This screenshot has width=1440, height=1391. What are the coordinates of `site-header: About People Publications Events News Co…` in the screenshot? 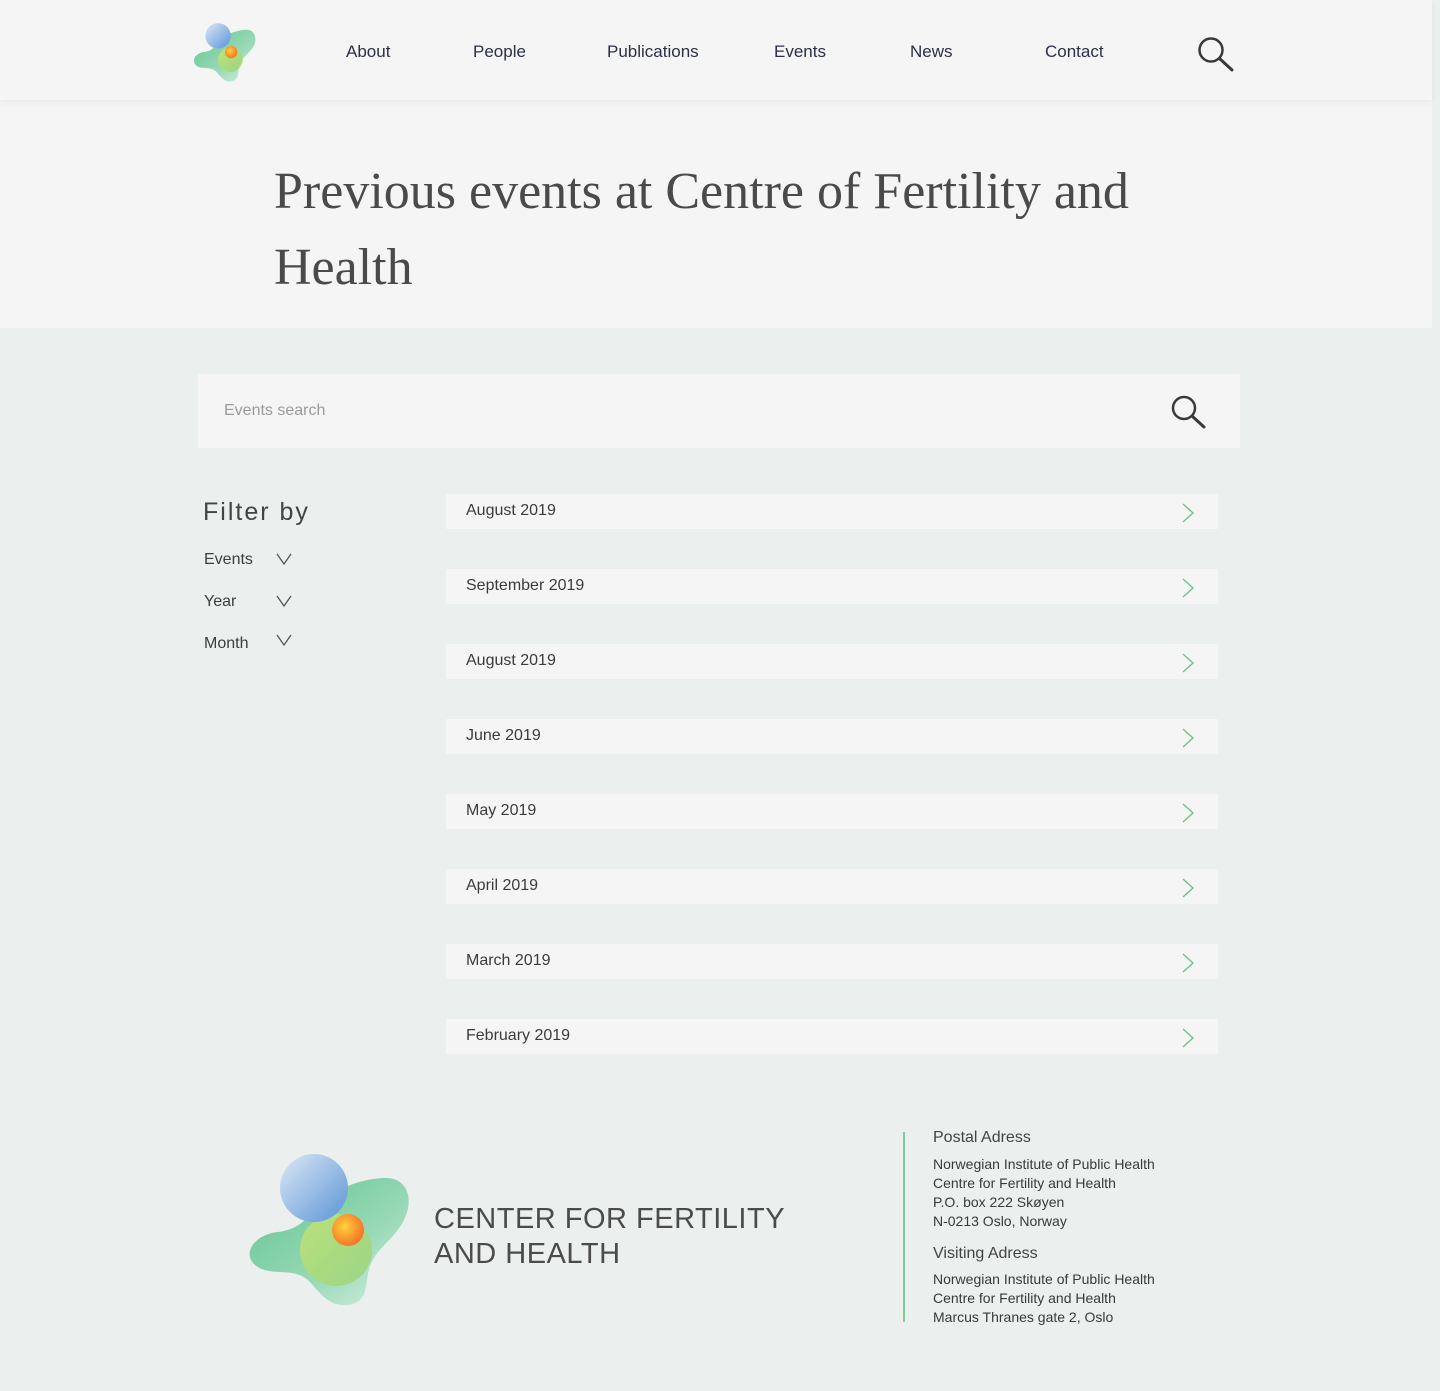 It's located at (716, 50).